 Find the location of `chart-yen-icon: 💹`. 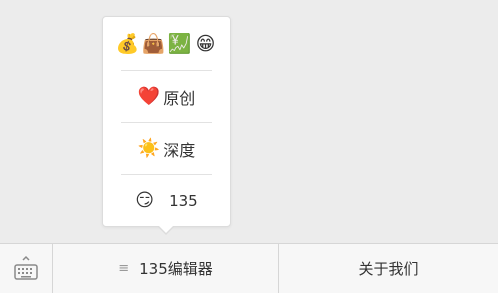

chart-yen-icon: 💹 is located at coordinates (179, 44).